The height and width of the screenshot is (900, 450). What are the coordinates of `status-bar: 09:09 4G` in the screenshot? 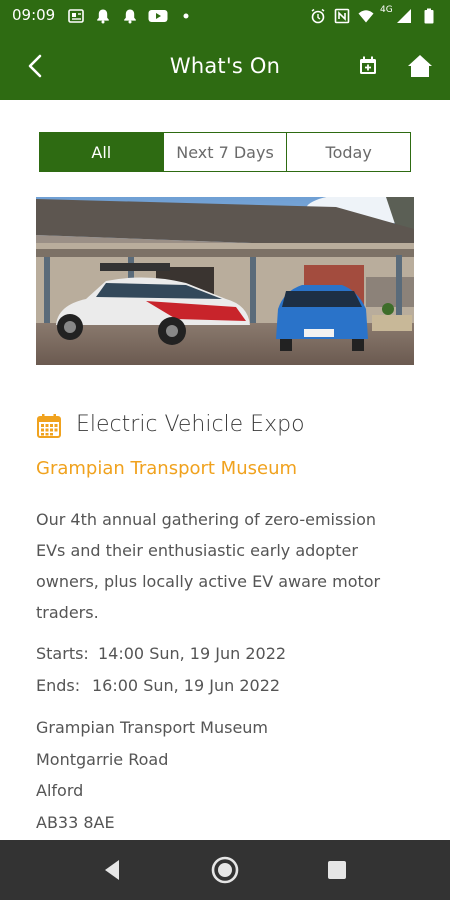 It's located at (225, 16).